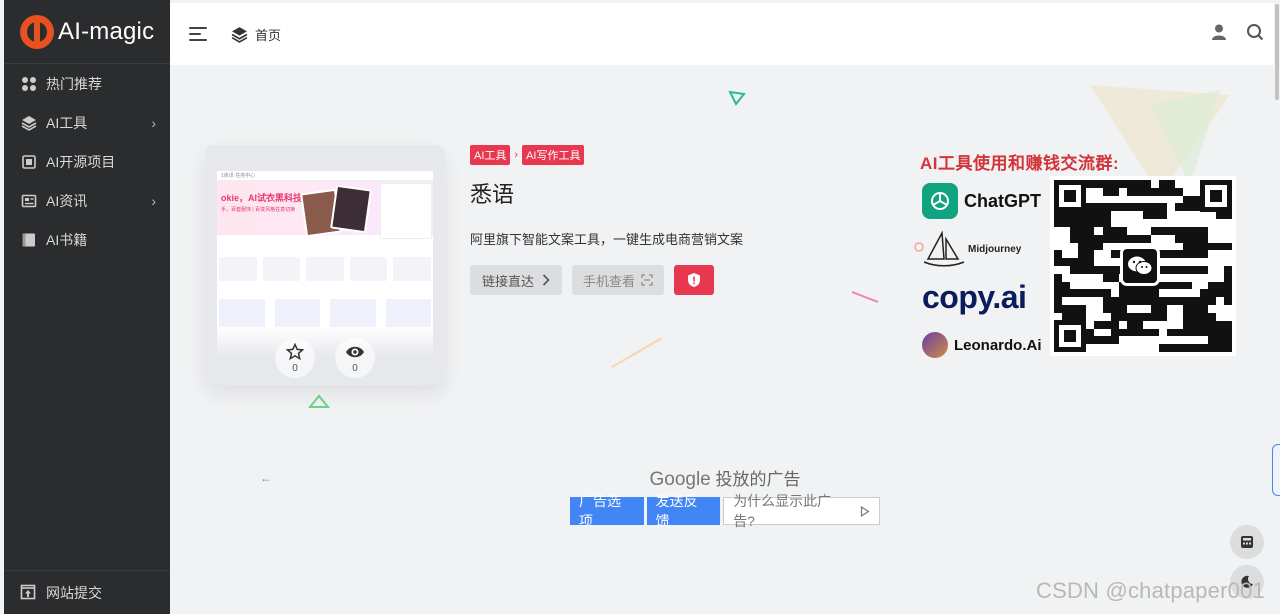 The height and width of the screenshot is (614, 1280). I want to click on thumbnail-side-panel, so click(406, 211).